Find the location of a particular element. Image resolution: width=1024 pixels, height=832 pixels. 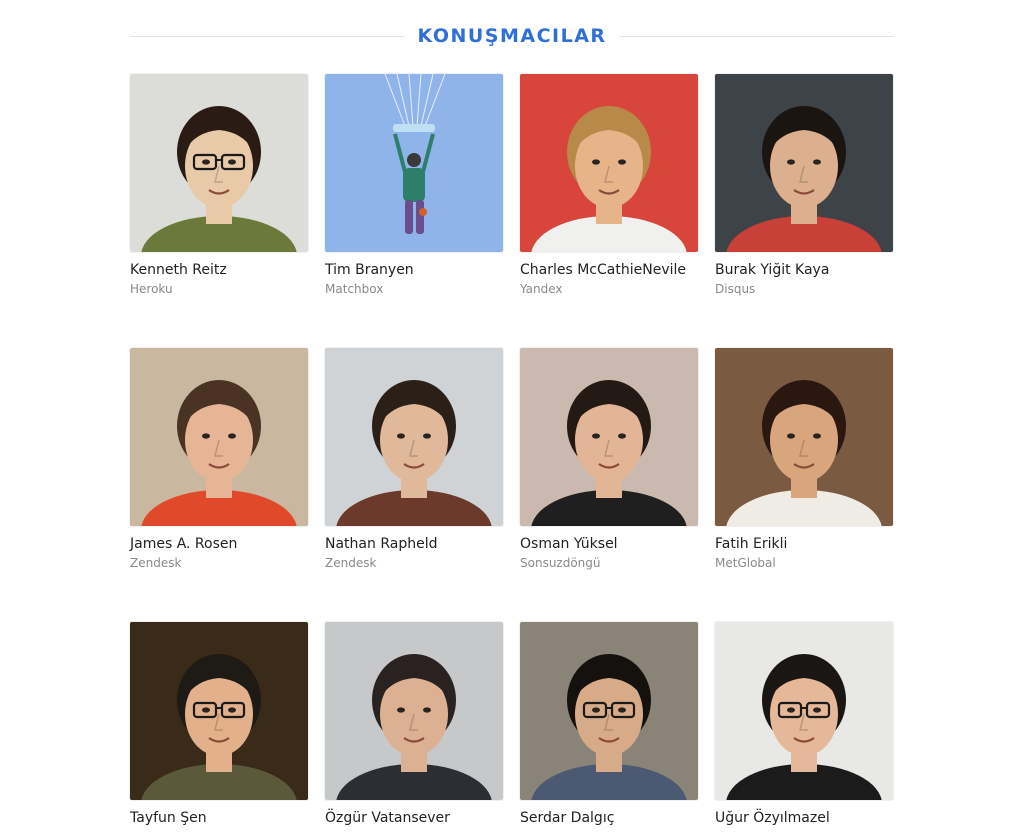

speaker-name: Uğur Özyılmazel is located at coordinates (772, 818).